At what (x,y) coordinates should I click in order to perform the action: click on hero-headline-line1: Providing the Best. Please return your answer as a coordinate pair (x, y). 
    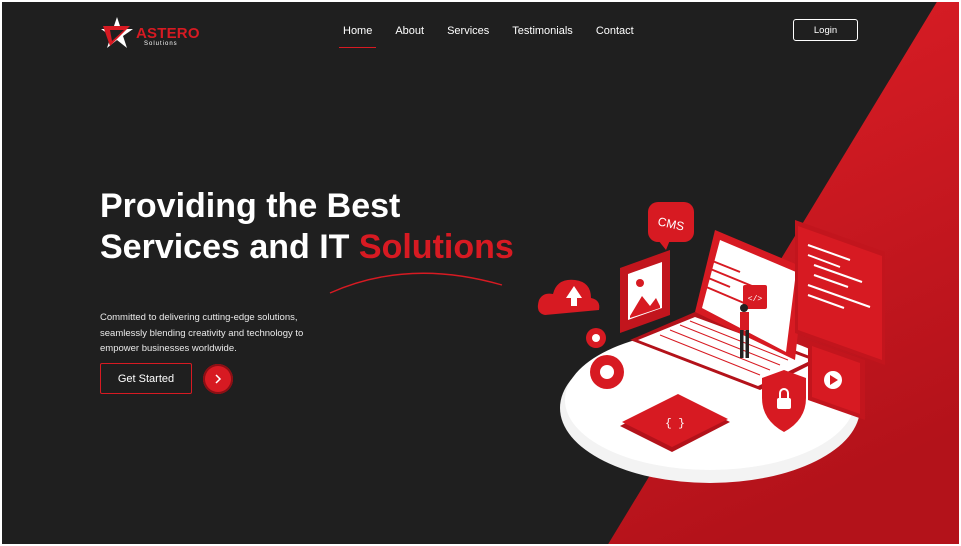
    Looking at the image, I should click on (250, 206).